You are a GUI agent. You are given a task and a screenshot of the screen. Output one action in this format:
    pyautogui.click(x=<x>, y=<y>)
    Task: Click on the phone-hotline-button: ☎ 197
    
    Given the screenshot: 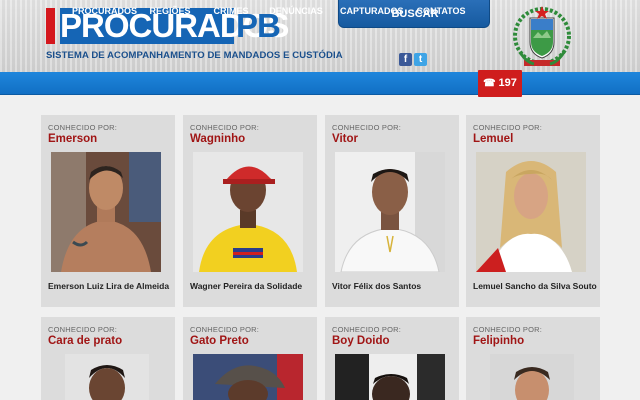 What is the action you would take?
    pyautogui.click(x=500, y=83)
    